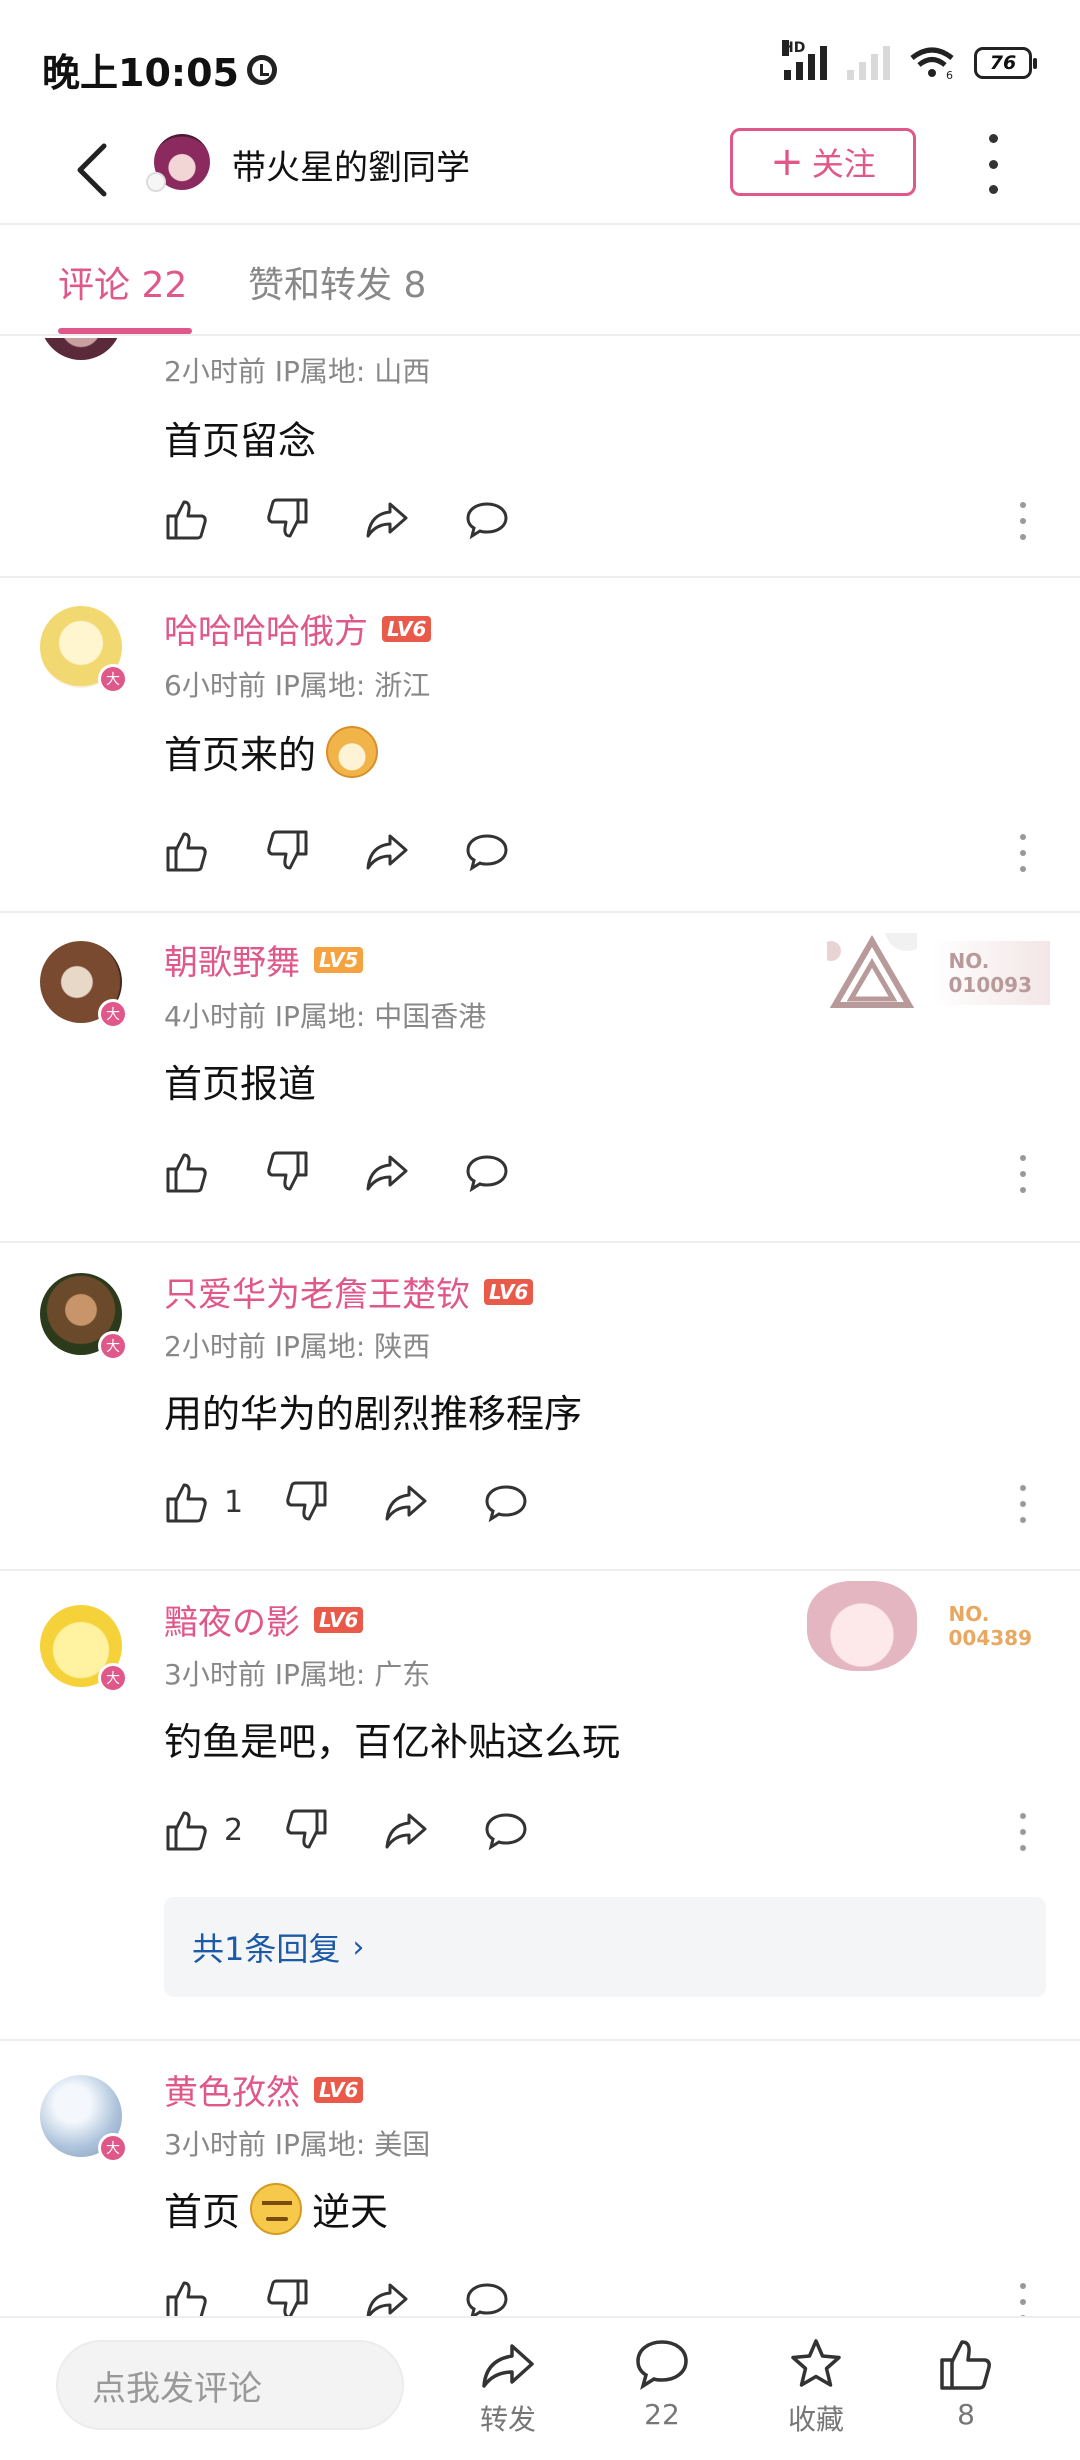 Image resolution: width=1080 pixels, height=2460 pixels. Describe the element at coordinates (909, 60) in the screenshot. I see `status-icons: HD 6 76` at that location.